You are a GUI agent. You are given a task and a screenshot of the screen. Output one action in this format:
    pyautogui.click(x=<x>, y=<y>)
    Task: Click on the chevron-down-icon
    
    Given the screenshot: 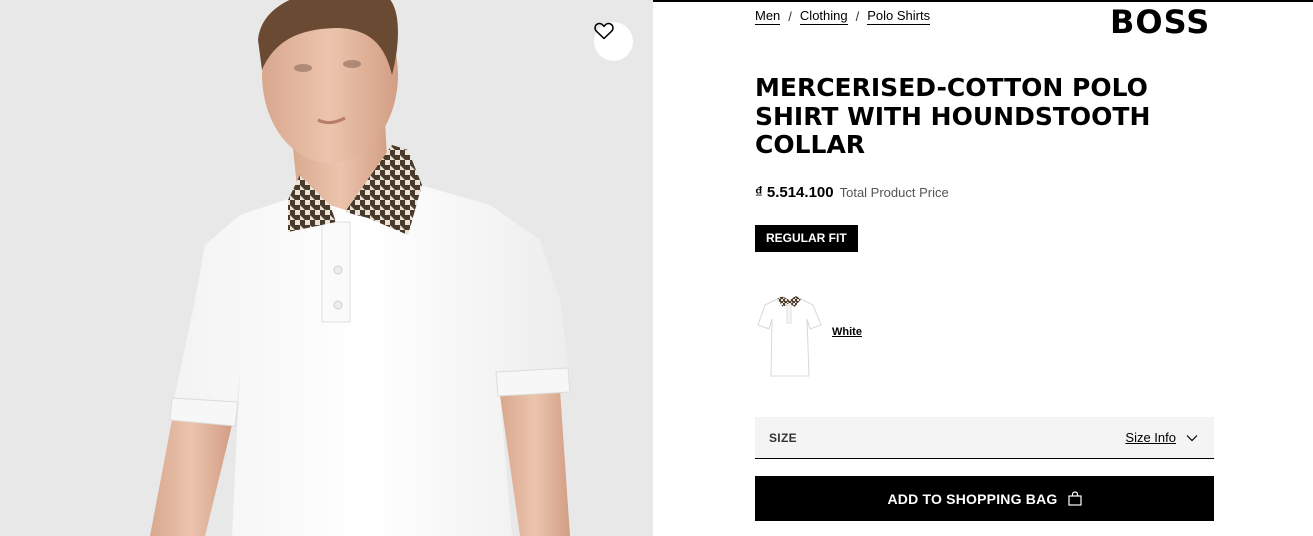 What is the action you would take?
    pyautogui.click(x=1192, y=438)
    